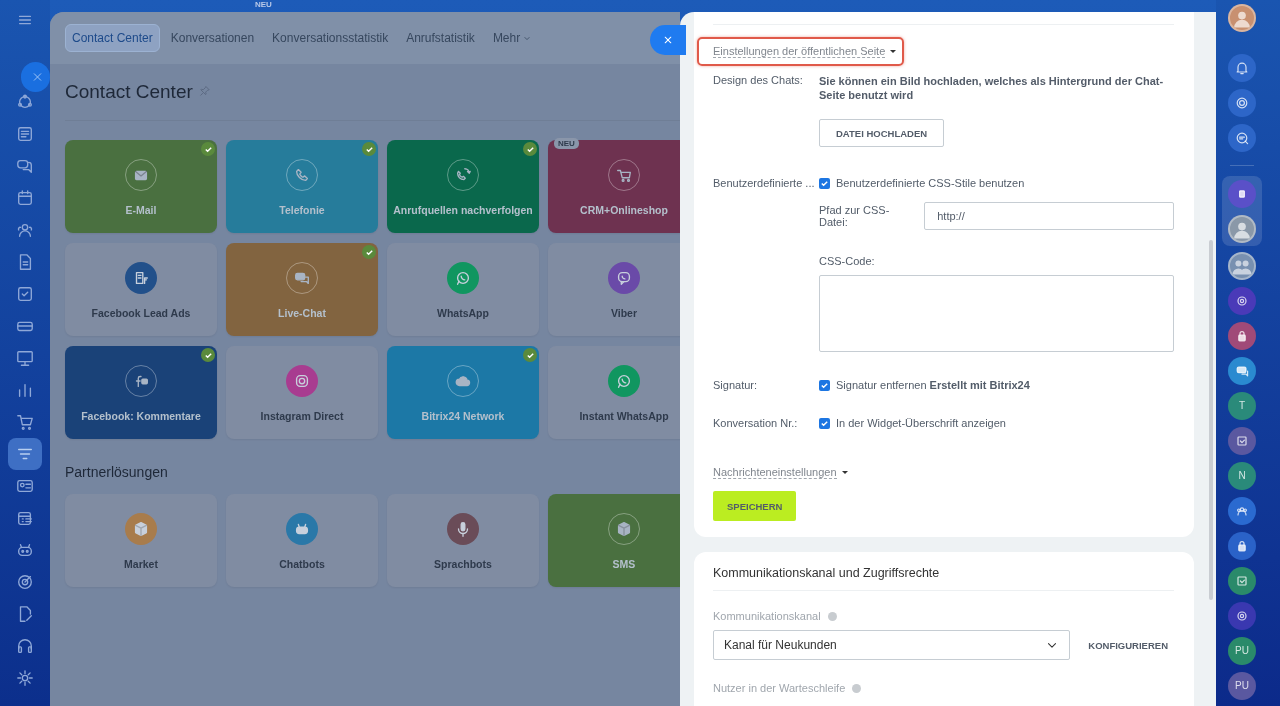  What do you see at coordinates (35, 77) in the screenshot?
I see `close-button` at bounding box center [35, 77].